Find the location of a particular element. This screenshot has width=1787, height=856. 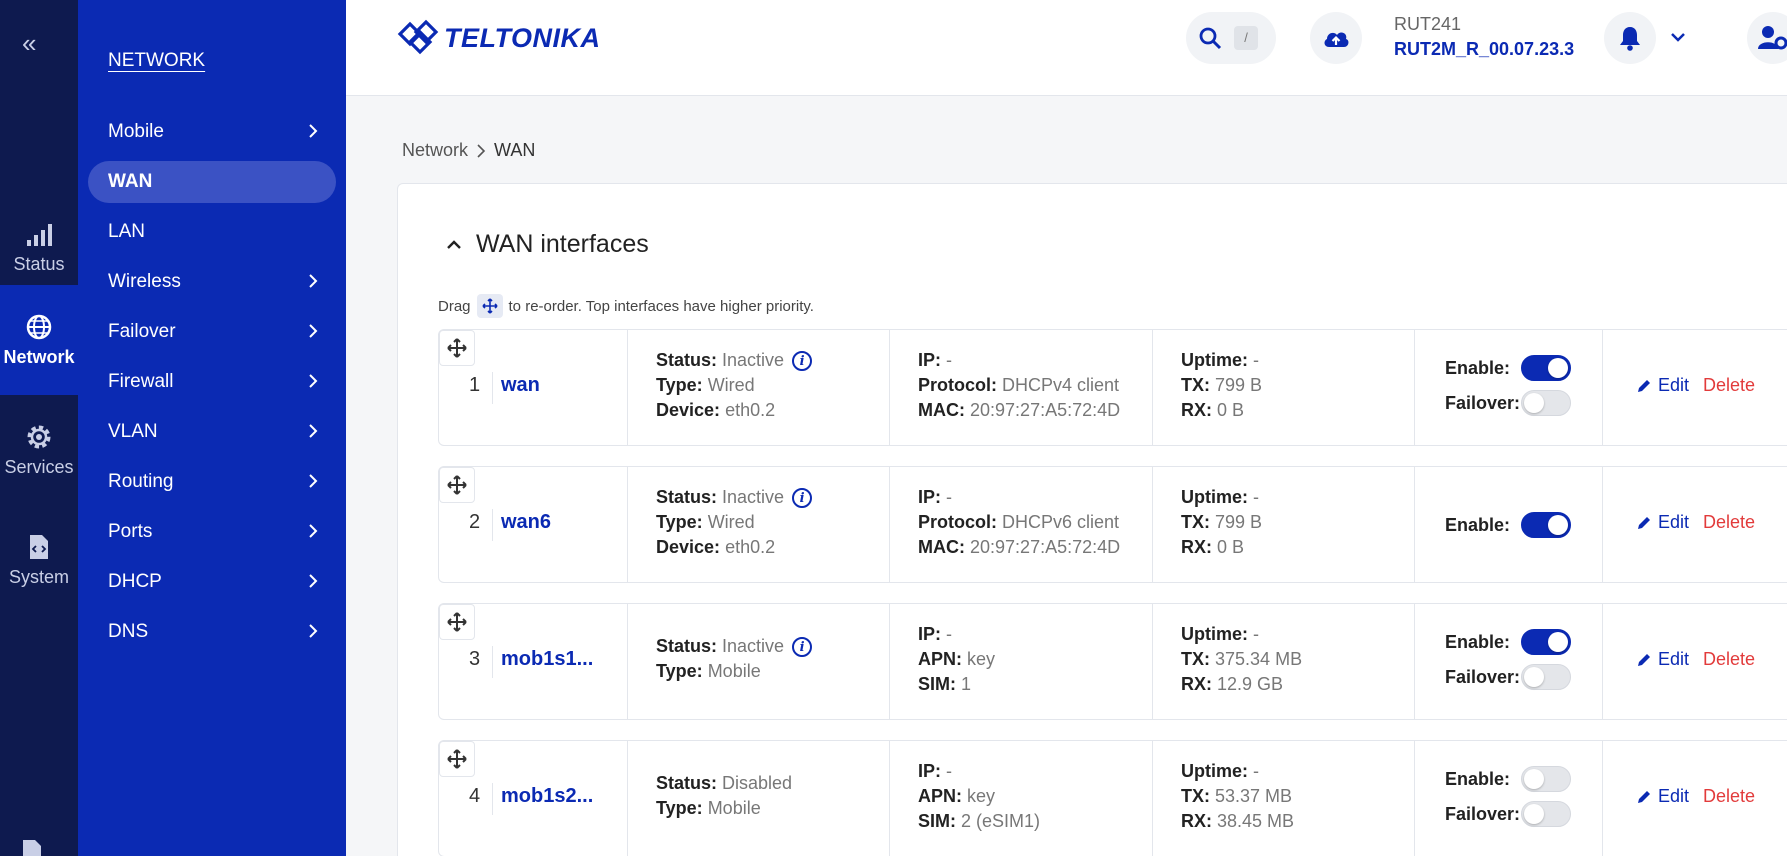

search-icon is located at coordinates (1210, 38).